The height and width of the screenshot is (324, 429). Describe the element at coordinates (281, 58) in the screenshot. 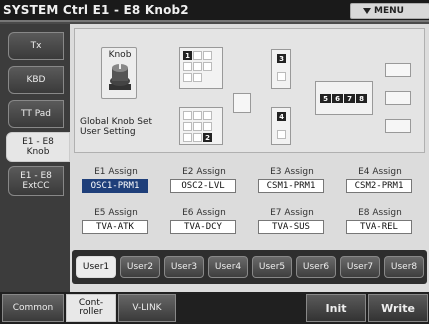

I see `layout-number: 3` at that location.